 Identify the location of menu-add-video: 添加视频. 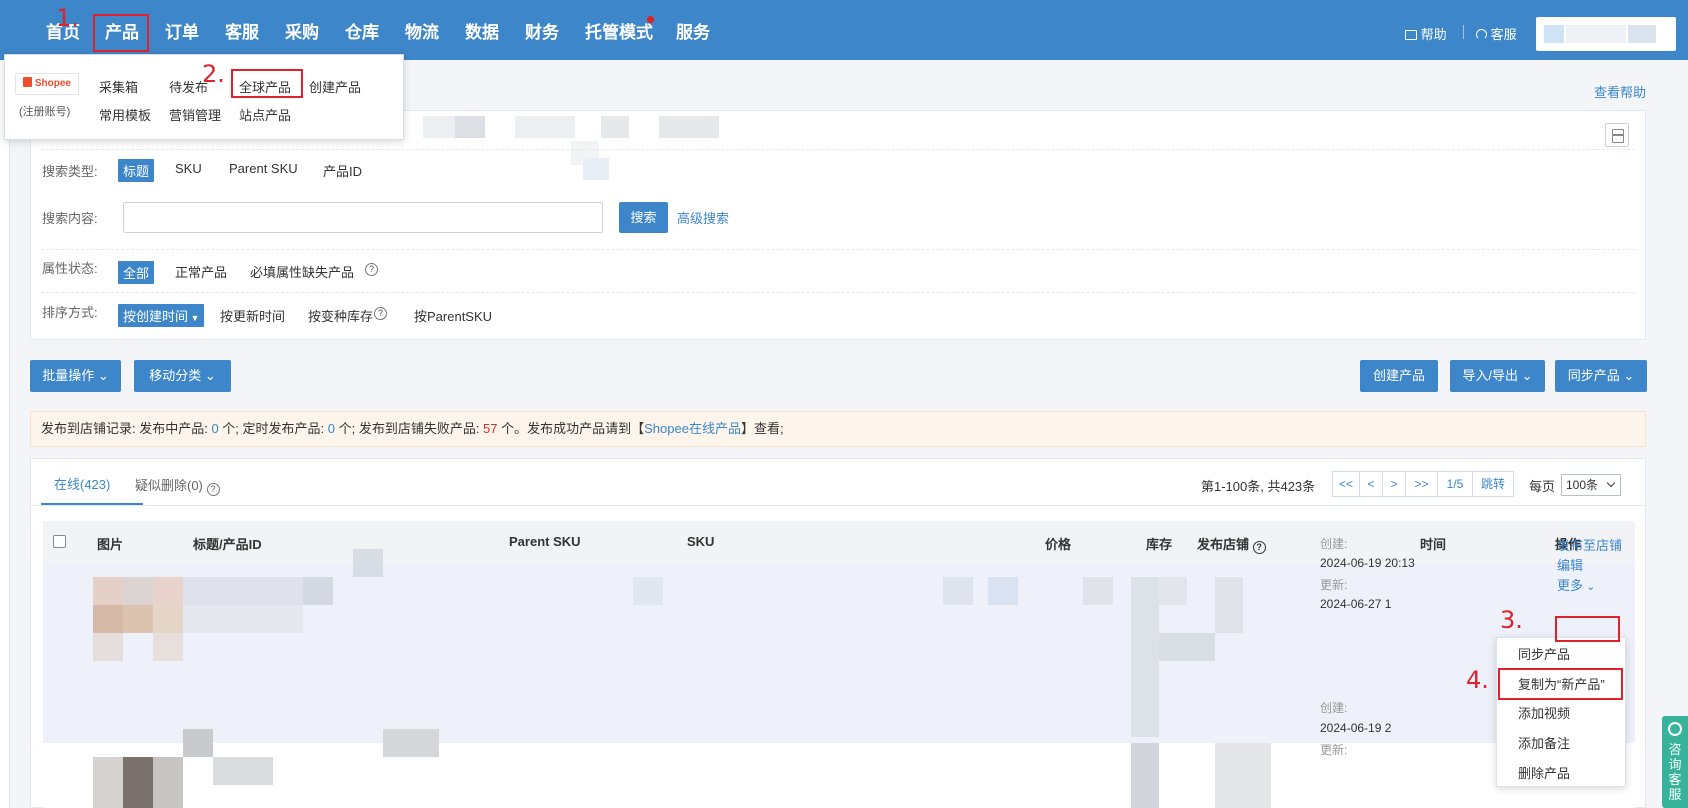
(1544, 712).